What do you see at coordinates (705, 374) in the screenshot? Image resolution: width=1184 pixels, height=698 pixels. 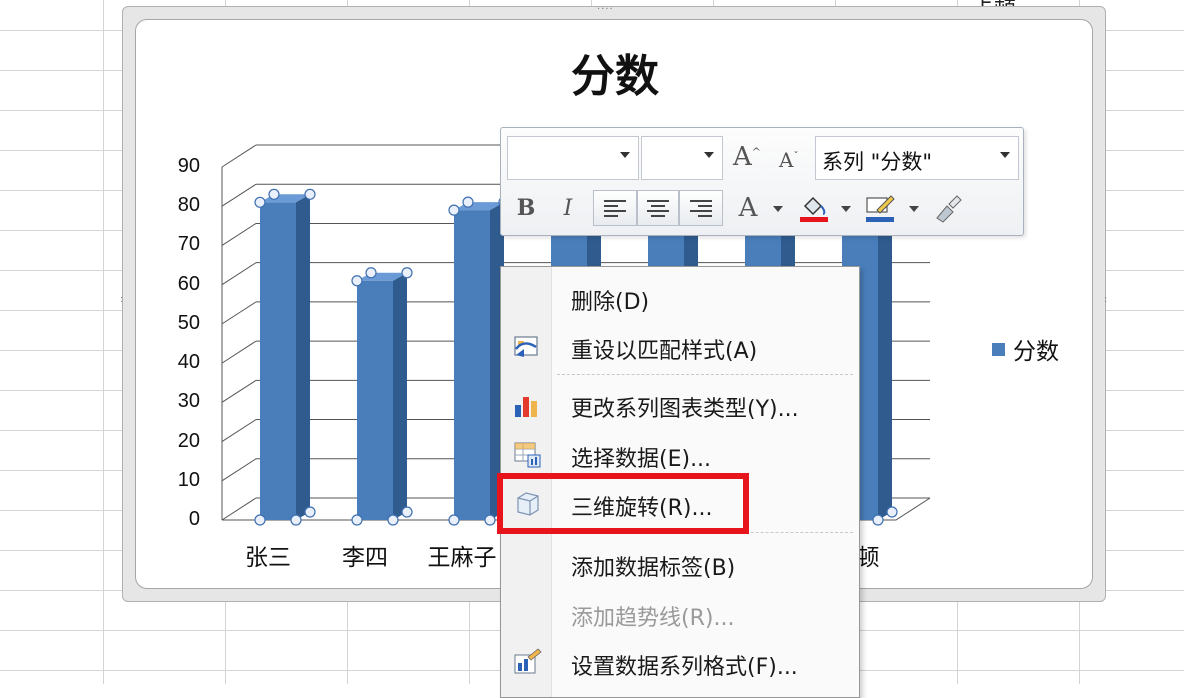 I see `menu-separator` at bounding box center [705, 374].